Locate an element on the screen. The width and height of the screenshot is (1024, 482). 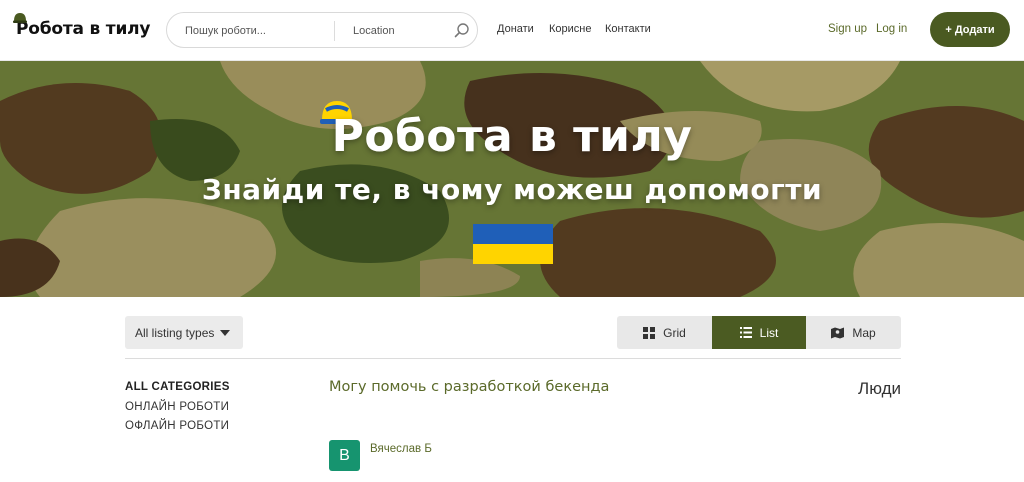
signup-link: Sign up is located at coordinates (847, 29).